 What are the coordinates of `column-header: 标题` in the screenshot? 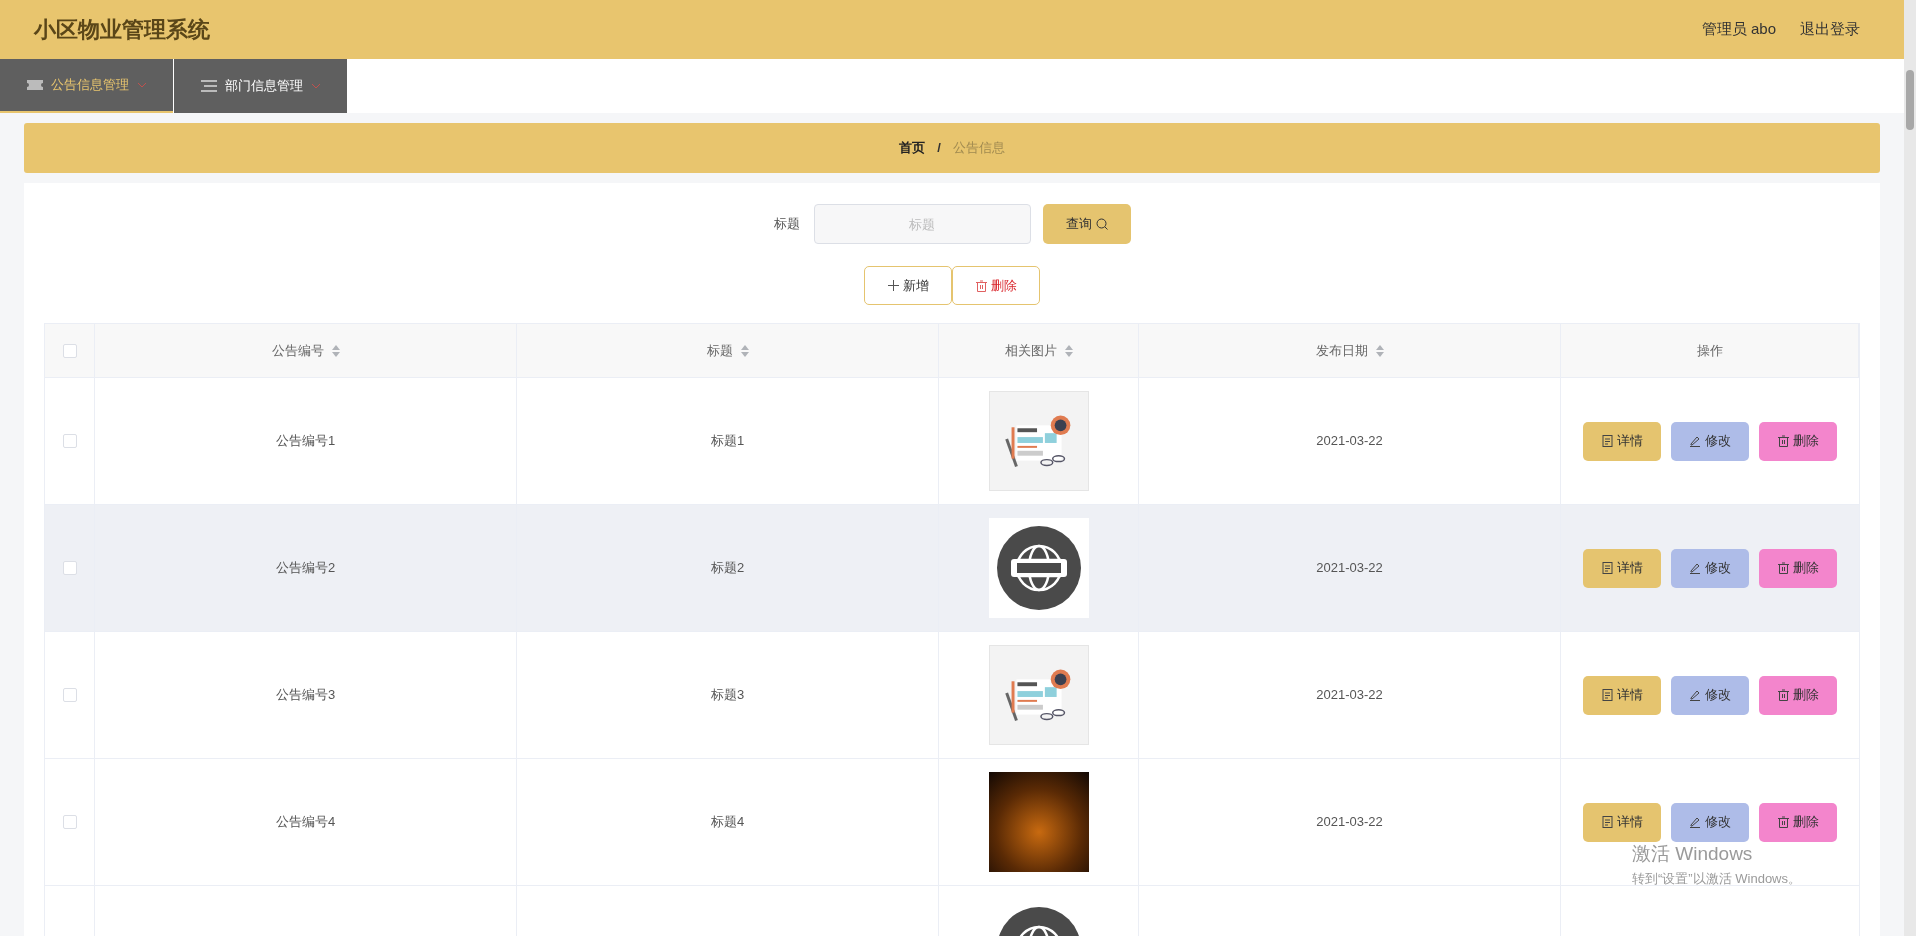 It's located at (719, 350).